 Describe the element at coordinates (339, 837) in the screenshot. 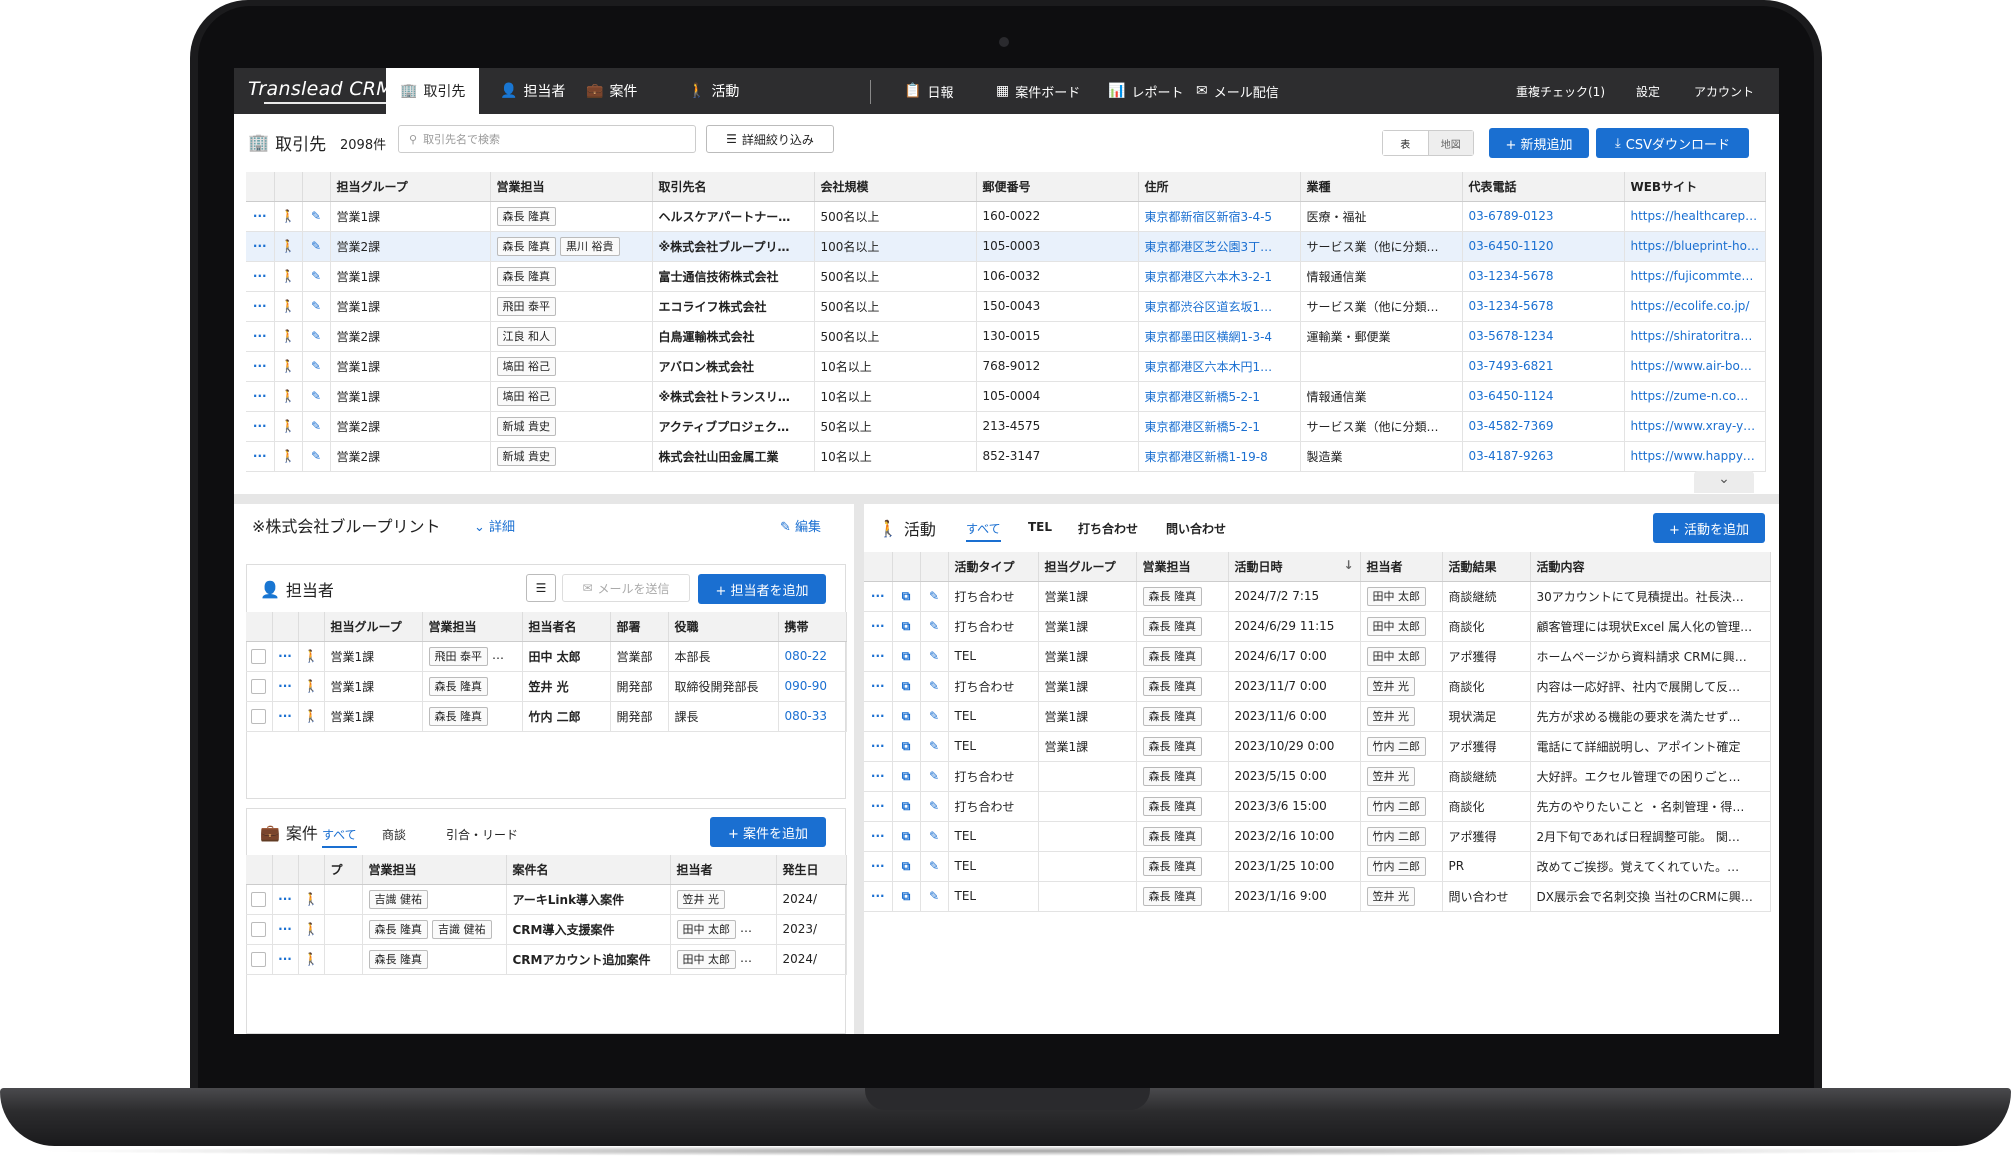

I see `deal-tab: すべて` at that location.